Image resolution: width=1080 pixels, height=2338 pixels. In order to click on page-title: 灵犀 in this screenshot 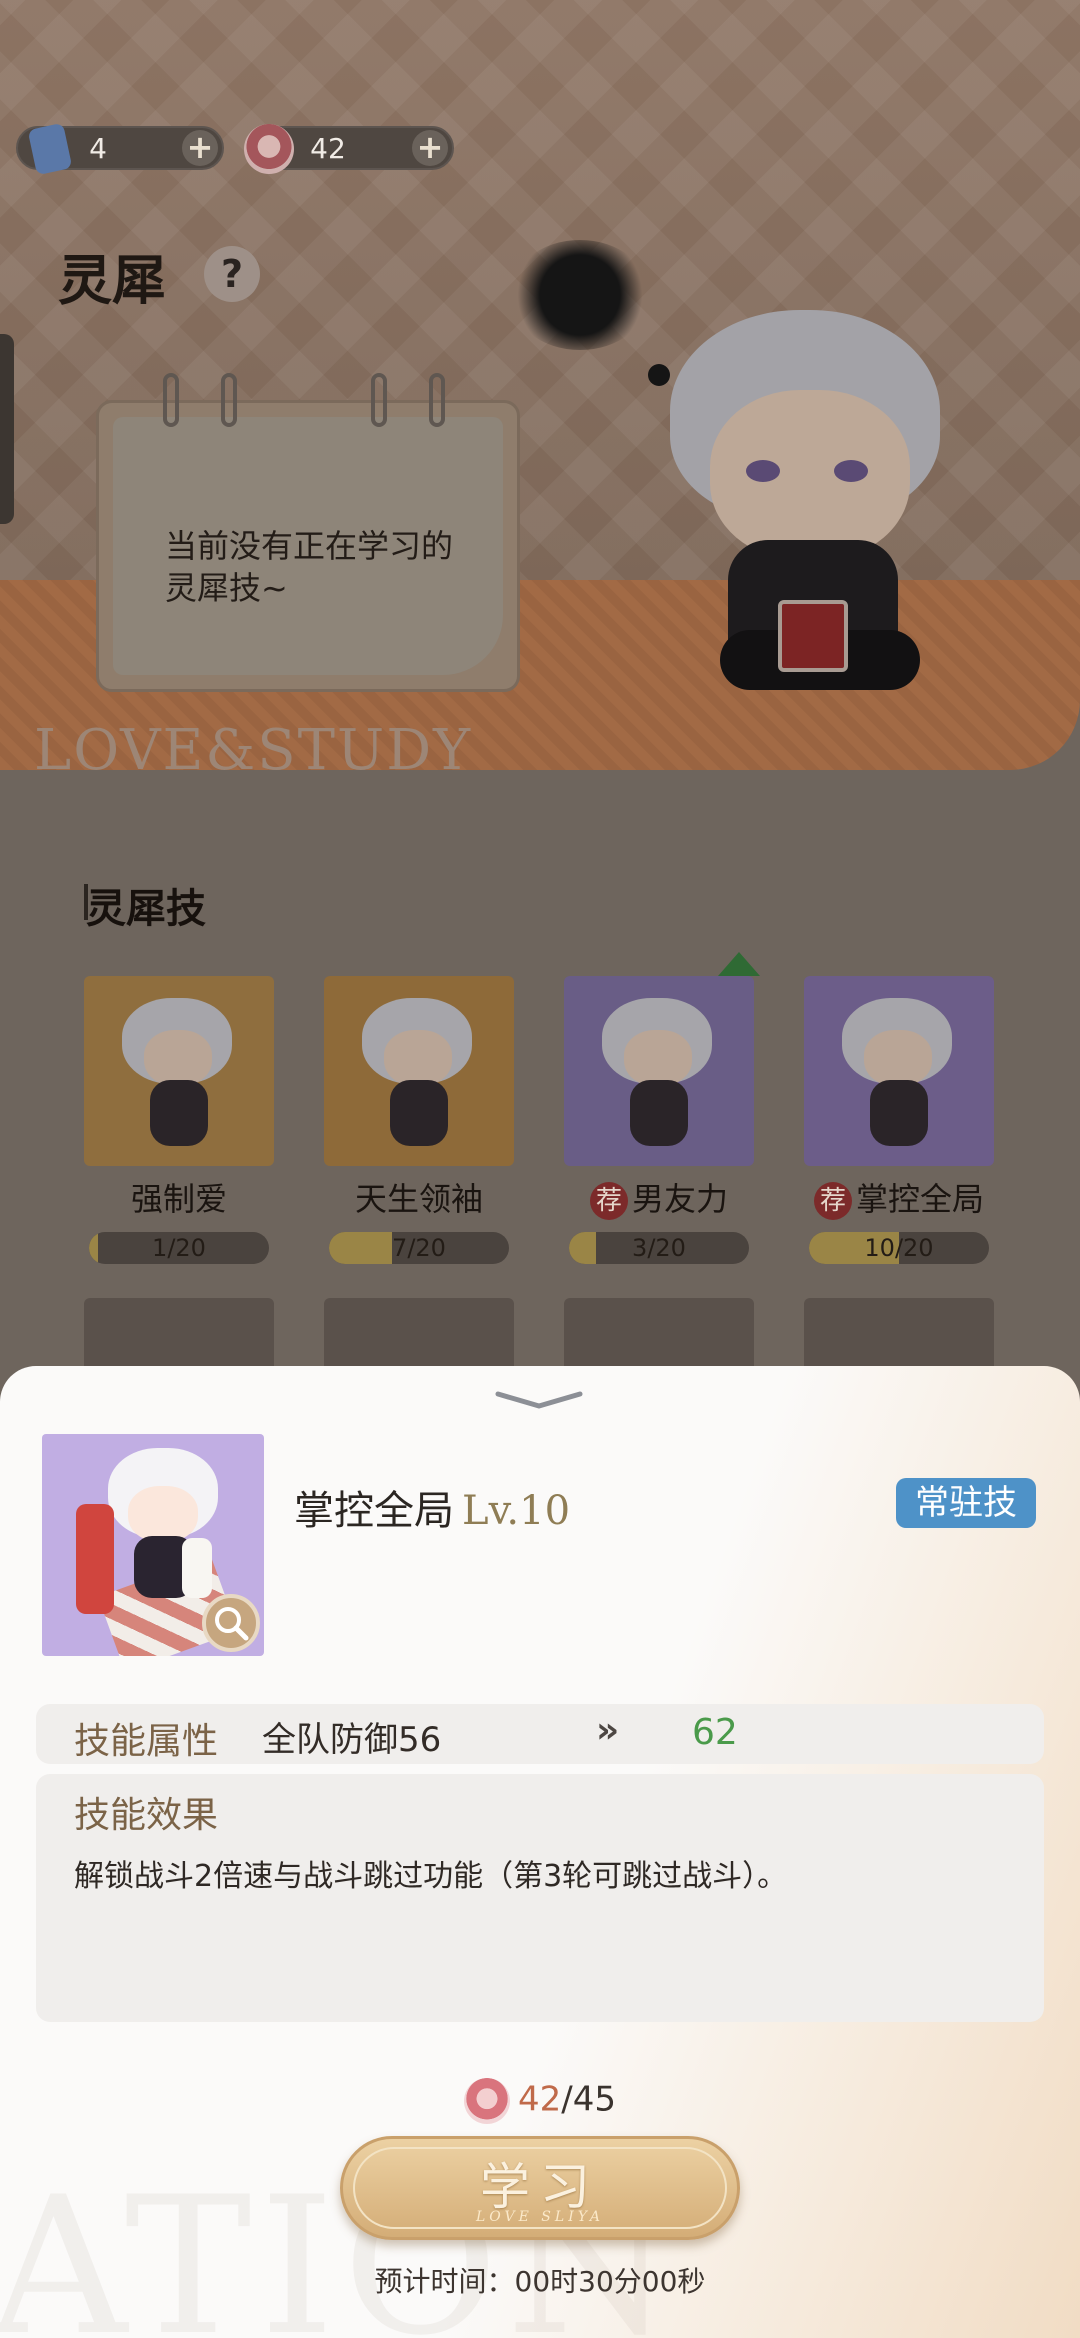, I will do `click(112, 280)`.